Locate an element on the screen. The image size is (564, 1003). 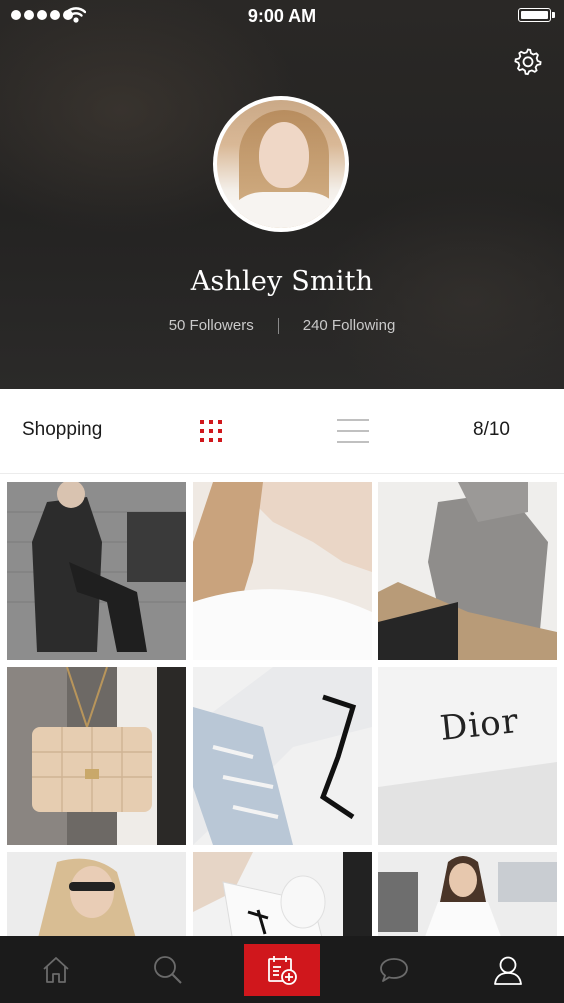
bottom-tab-bar is located at coordinates (282, 969).